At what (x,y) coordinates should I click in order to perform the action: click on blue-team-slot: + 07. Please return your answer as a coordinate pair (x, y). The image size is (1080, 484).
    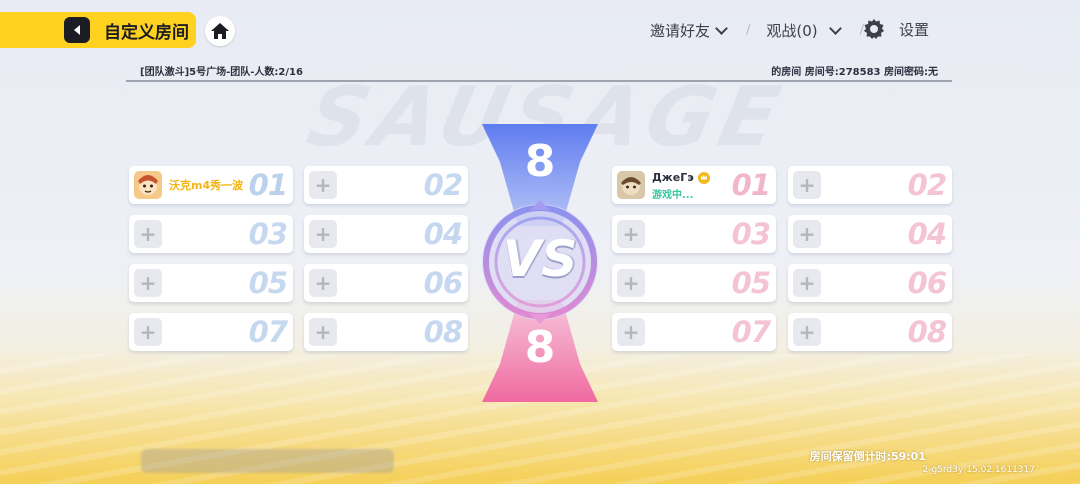
    Looking at the image, I should click on (211, 332).